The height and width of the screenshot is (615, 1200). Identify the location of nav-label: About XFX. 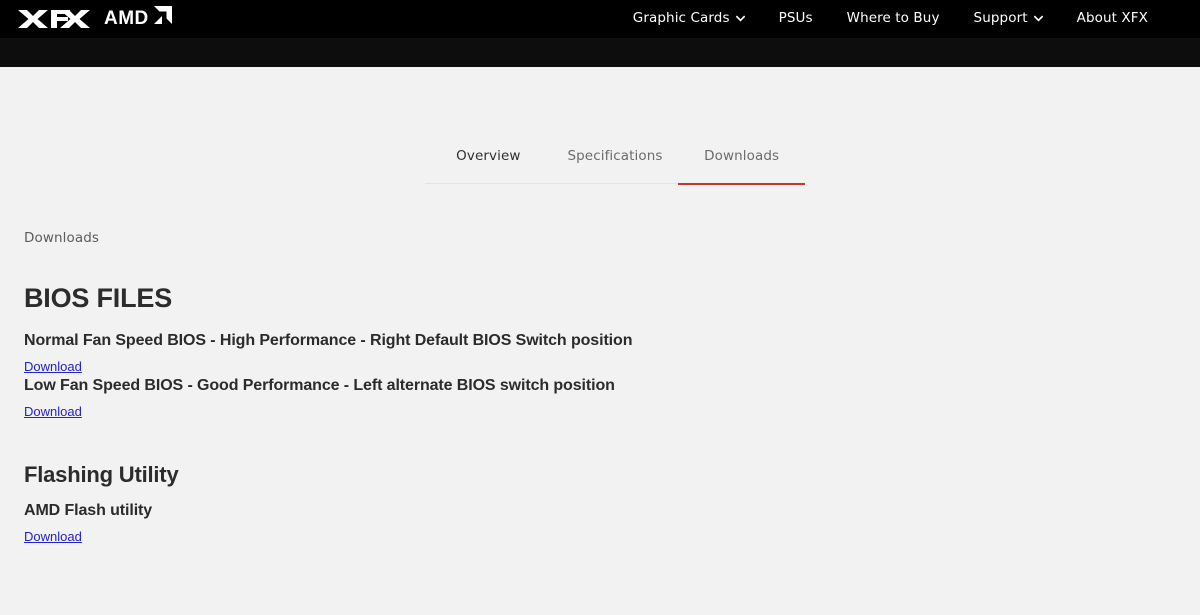
(1112, 18).